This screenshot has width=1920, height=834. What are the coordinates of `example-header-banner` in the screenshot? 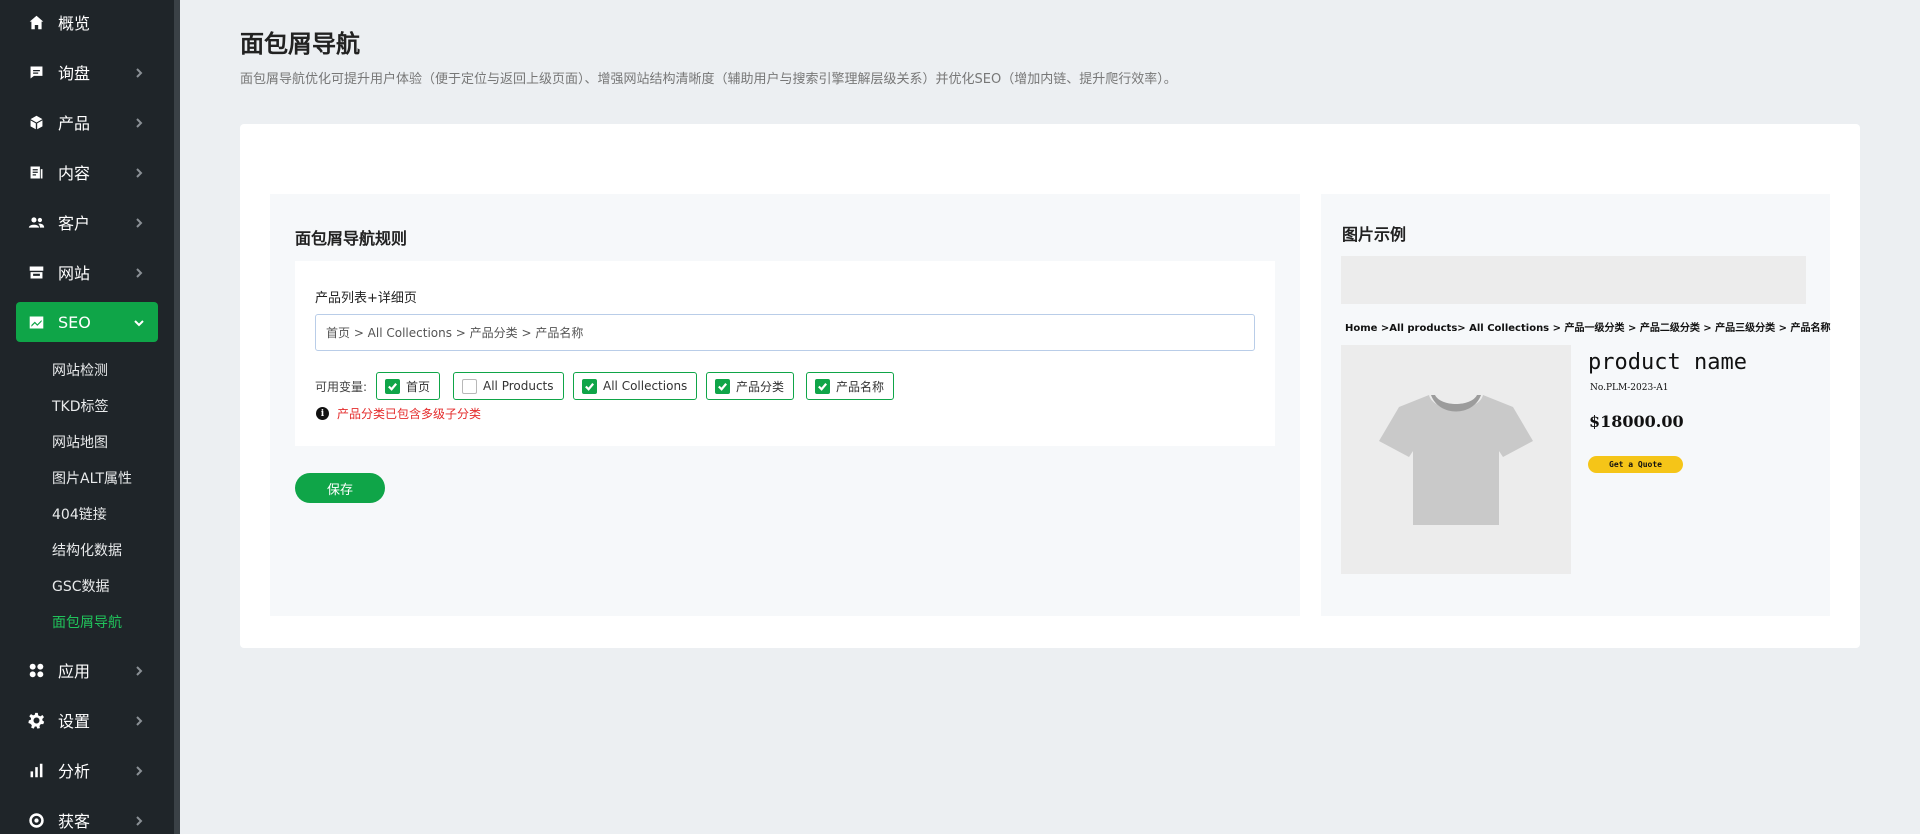 It's located at (1573, 280).